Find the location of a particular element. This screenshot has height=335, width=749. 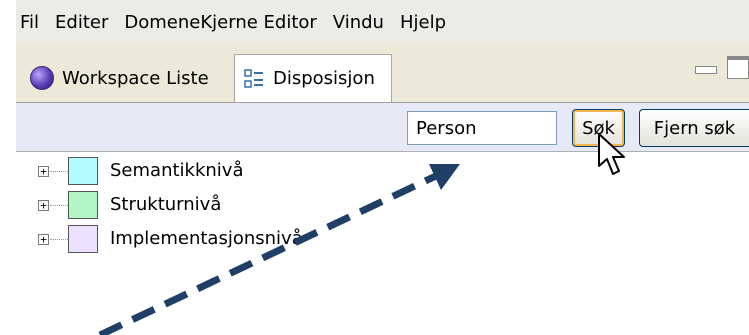

maximize-icon is located at coordinates (738, 67).